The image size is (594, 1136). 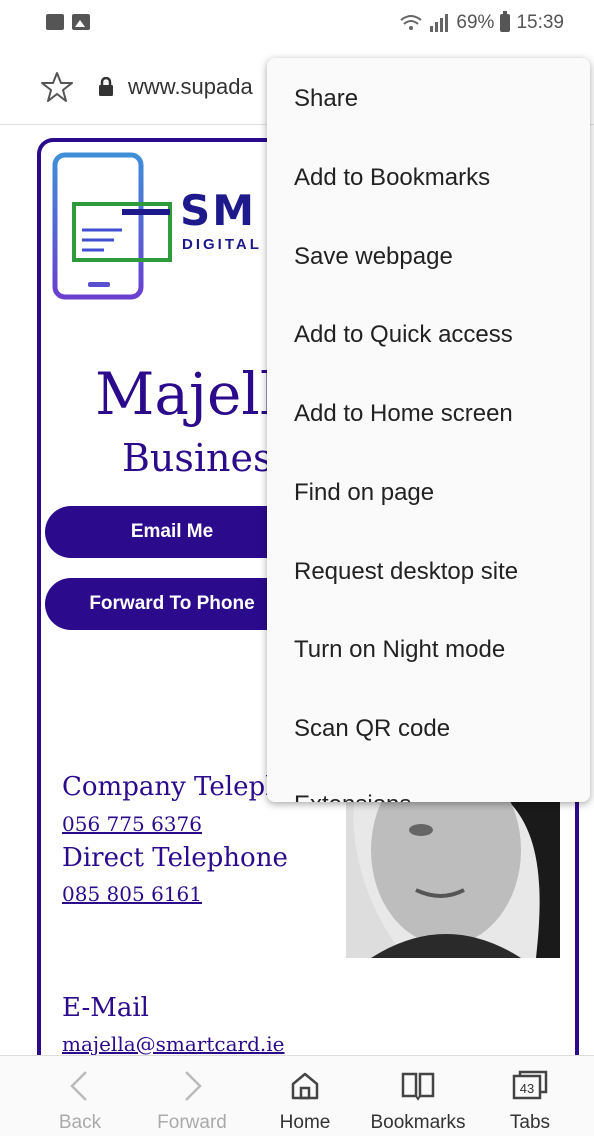 What do you see at coordinates (530, 1122) in the screenshot?
I see `tabs-label: Tabs` at bounding box center [530, 1122].